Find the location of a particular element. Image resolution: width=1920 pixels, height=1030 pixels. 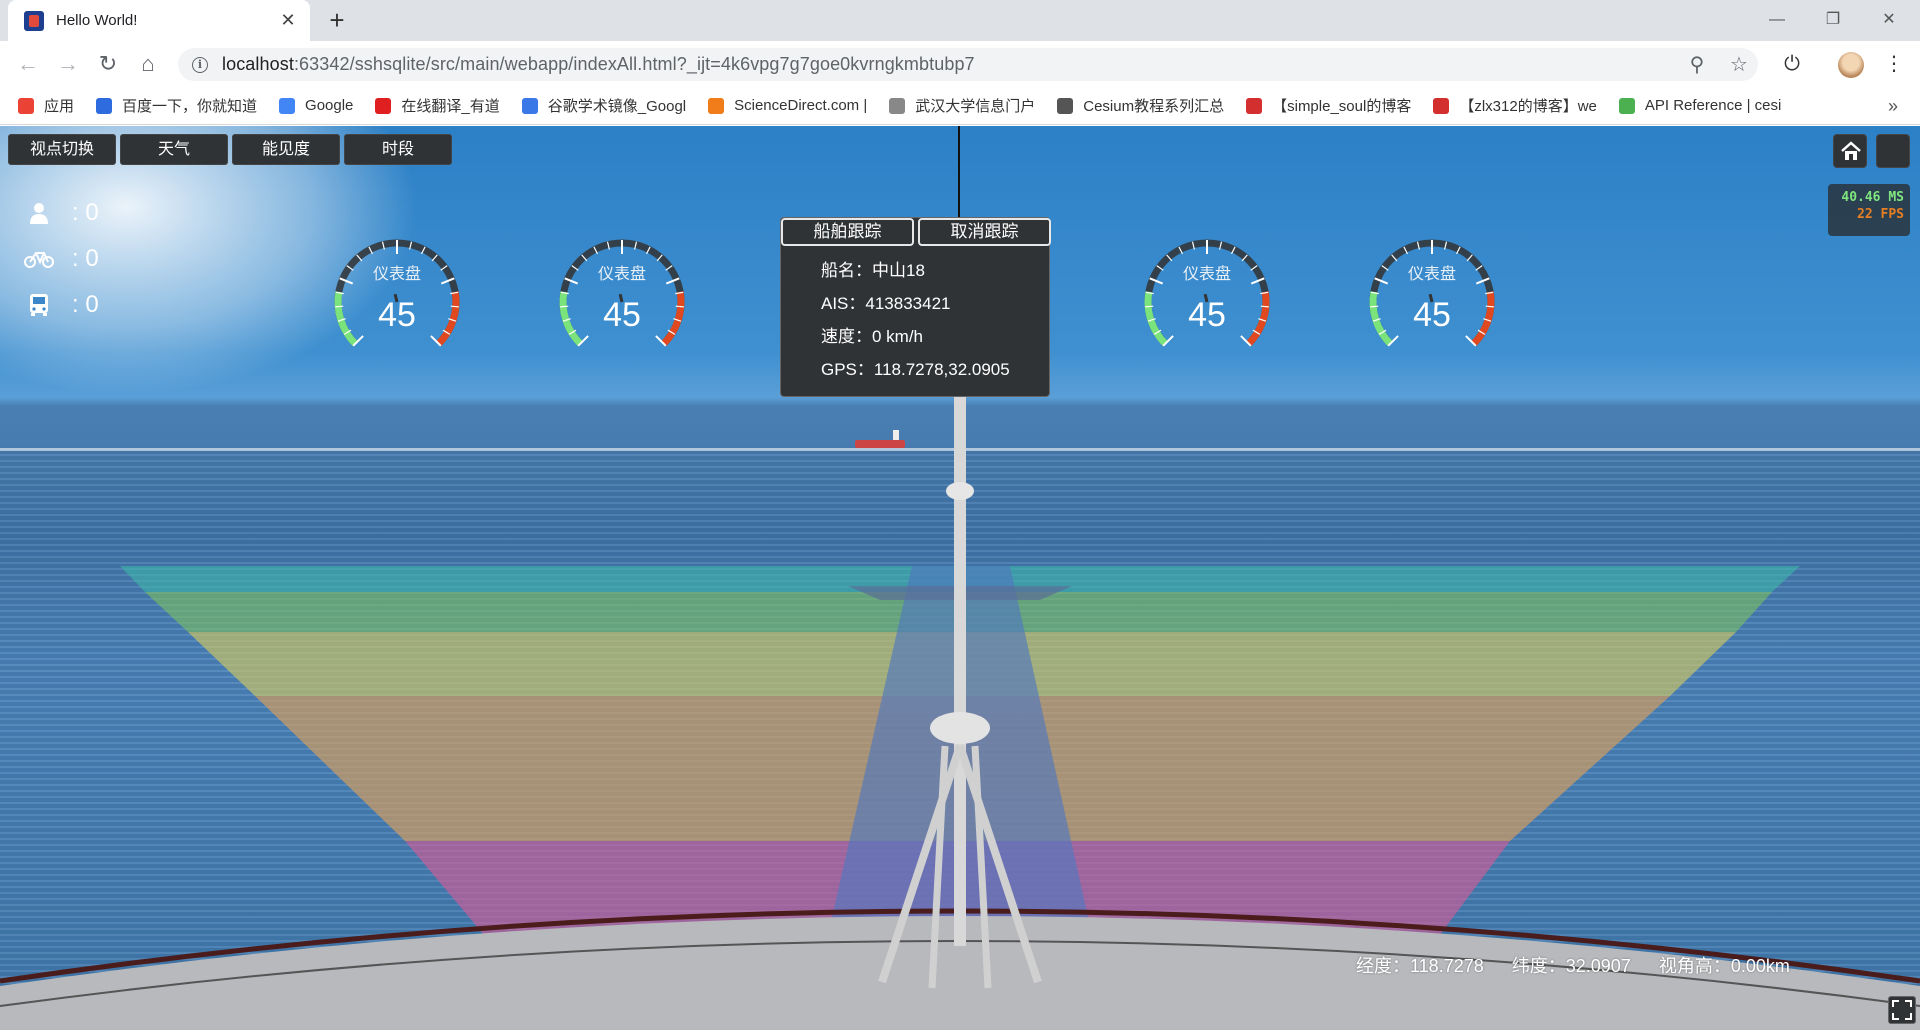

bookmark-label: 百度一下，你就知道 is located at coordinates (190, 106).